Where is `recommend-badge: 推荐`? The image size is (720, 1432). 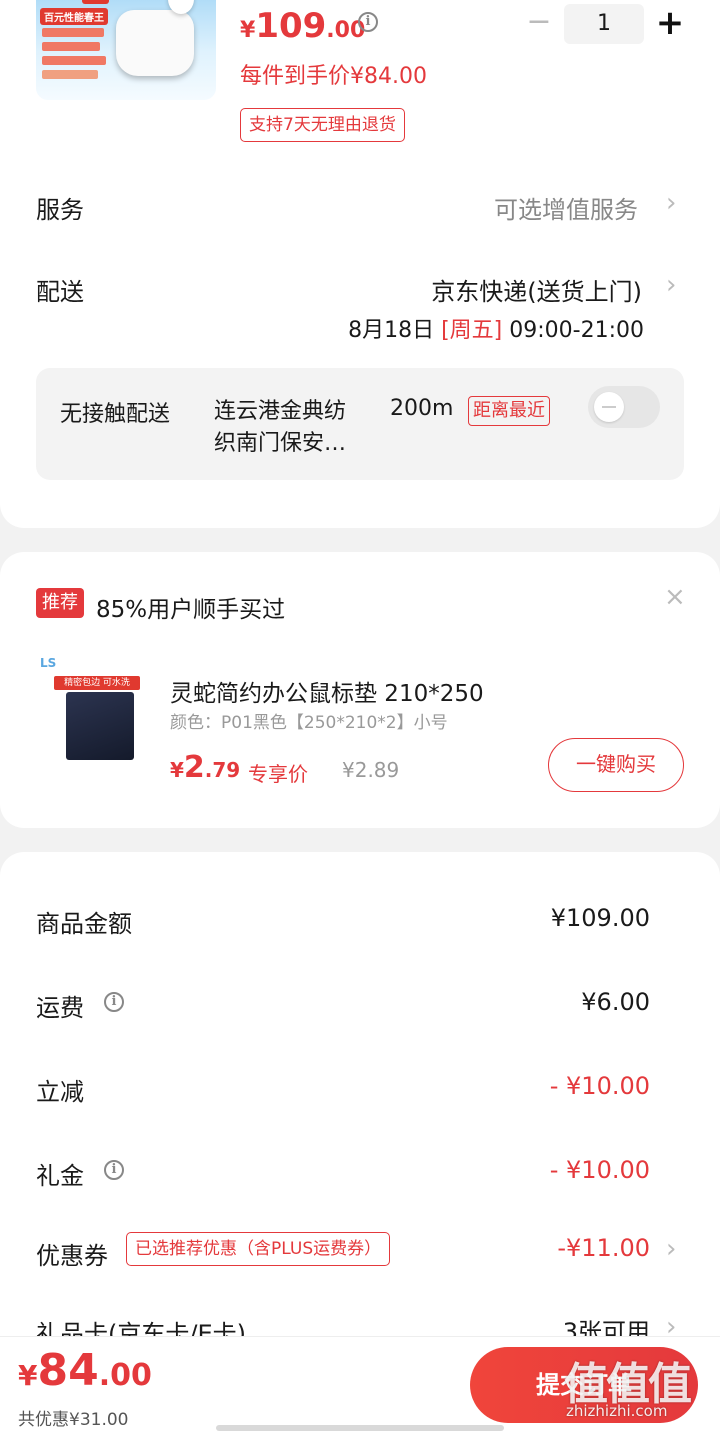 recommend-badge: 推荐 is located at coordinates (60, 603).